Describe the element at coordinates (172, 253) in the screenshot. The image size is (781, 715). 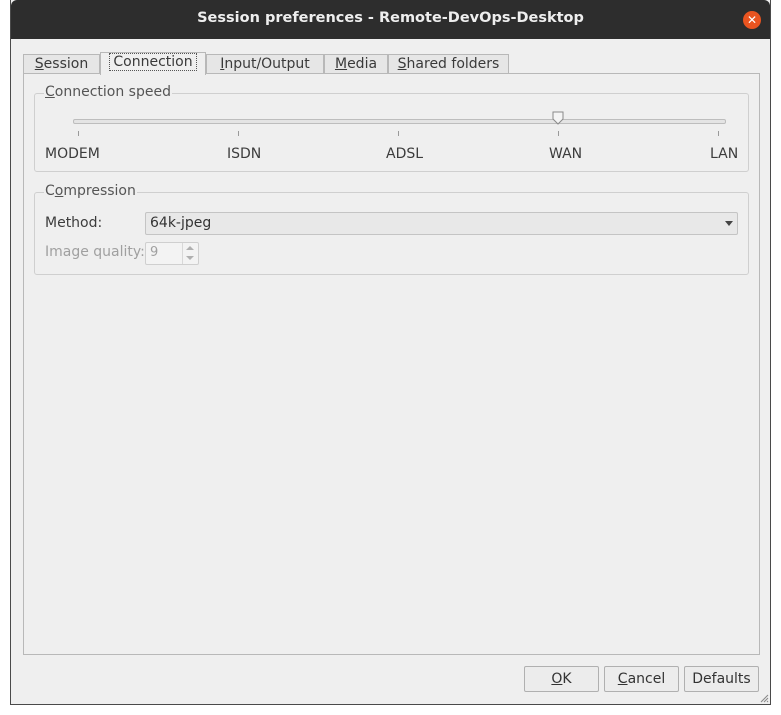
I see `image-quality-spinbox: 9` at that location.